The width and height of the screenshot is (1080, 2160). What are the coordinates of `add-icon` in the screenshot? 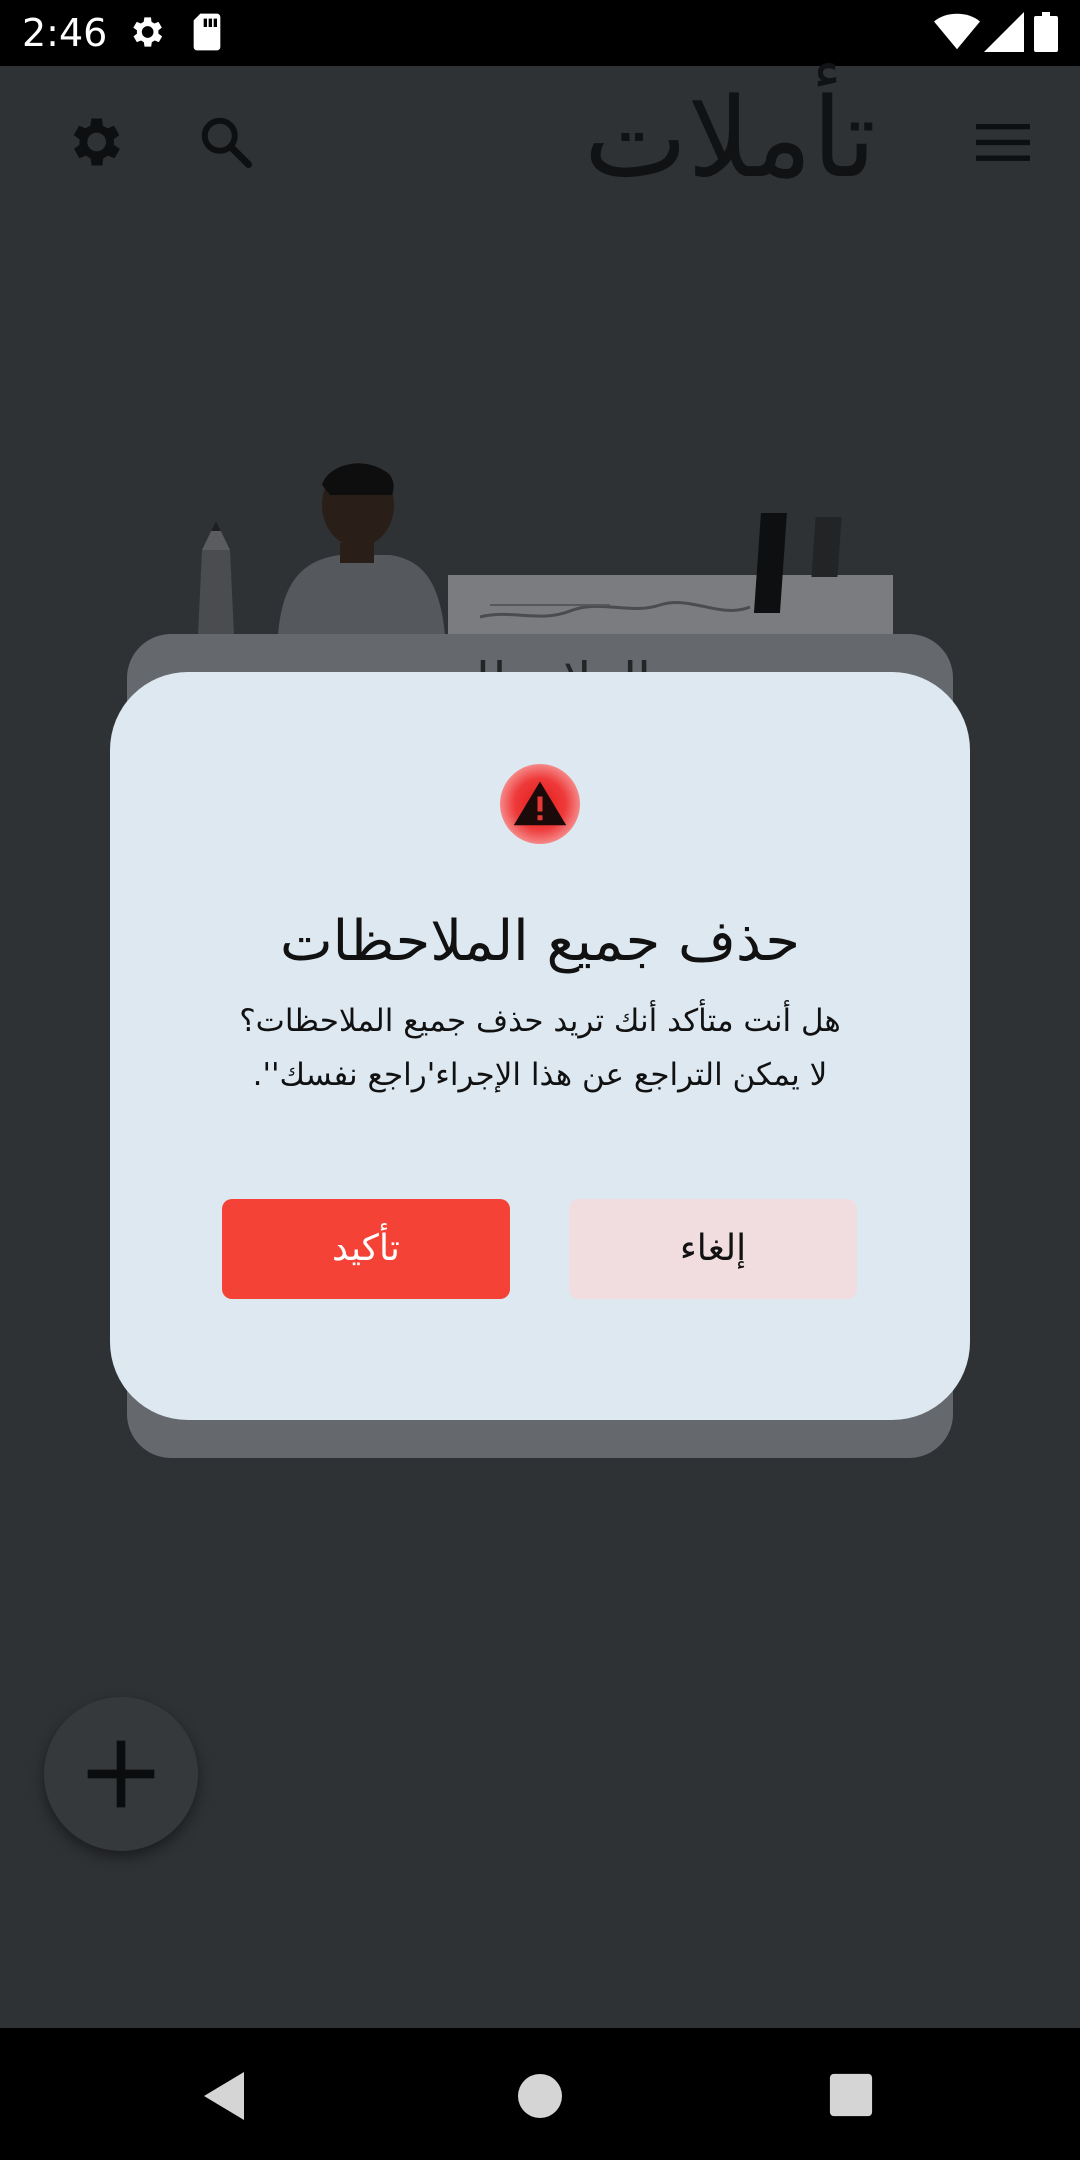 It's located at (121, 1774).